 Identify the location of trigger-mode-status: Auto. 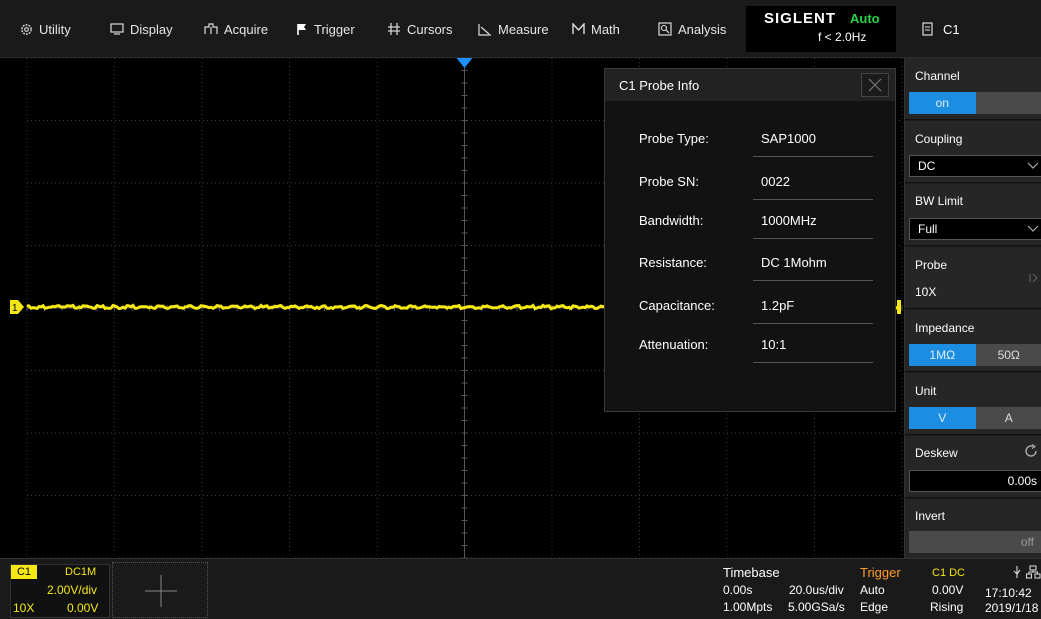
(865, 18).